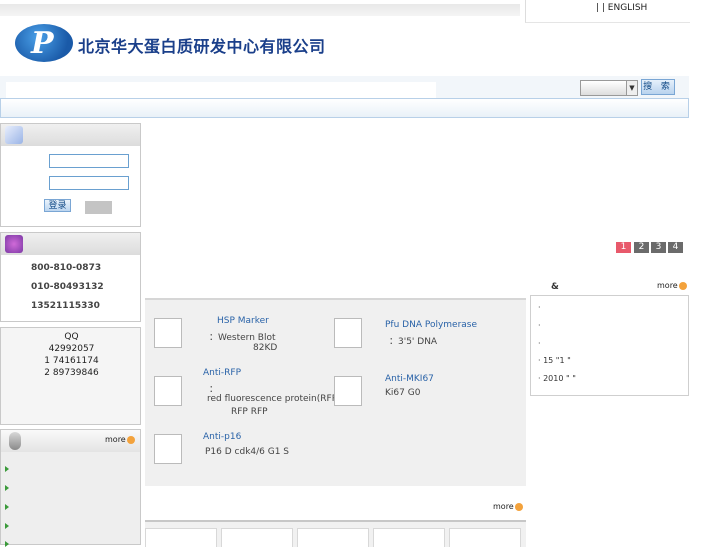 The image size is (727, 547). I want to click on bottom-tiles-row, so click(335, 533).